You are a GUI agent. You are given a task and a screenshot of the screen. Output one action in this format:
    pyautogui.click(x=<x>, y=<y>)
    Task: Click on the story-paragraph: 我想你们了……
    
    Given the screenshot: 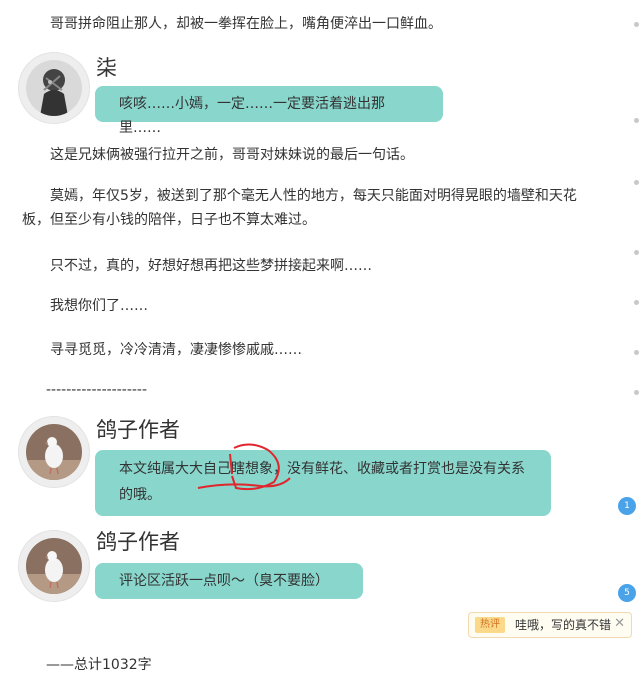 What is the action you would take?
    pyautogui.click(x=99, y=306)
    